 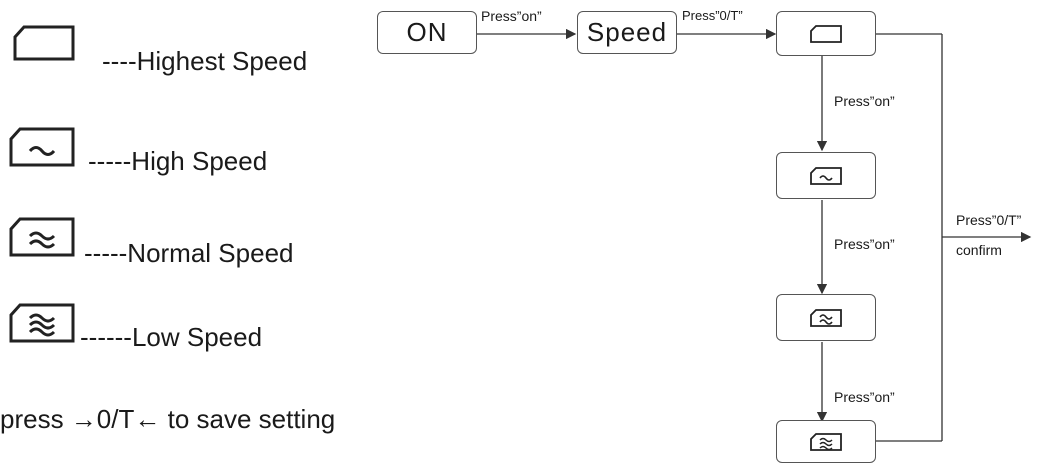 I want to click on normal-speed-box, so click(x=826, y=317).